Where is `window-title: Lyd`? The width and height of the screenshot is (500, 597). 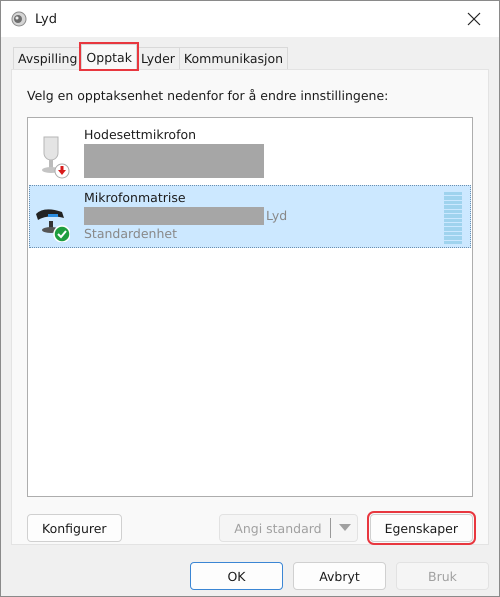
window-title: Lyd is located at coordinates (46, 19).